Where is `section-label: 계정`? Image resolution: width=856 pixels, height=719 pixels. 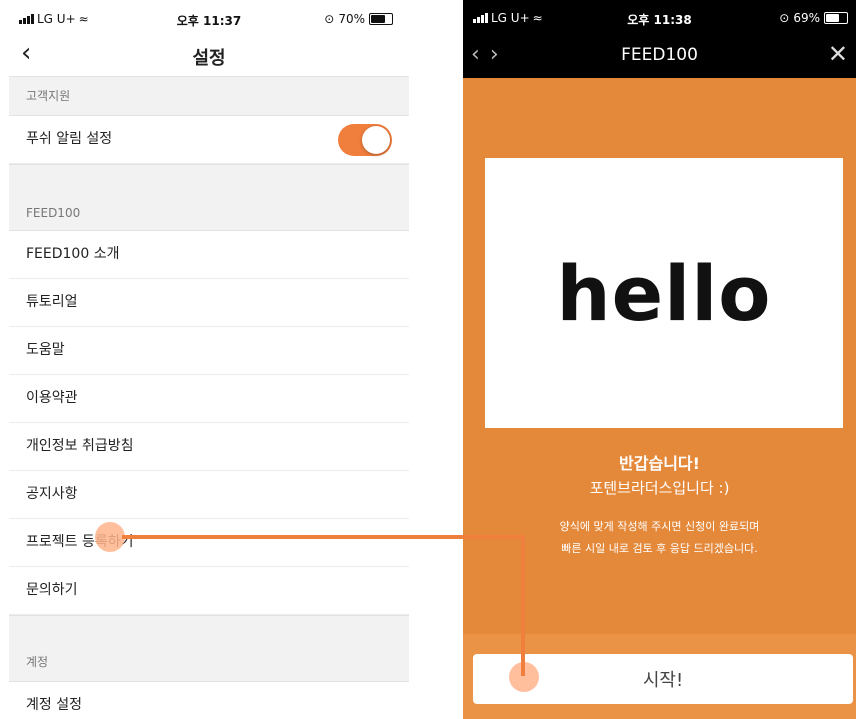 section-label: 계정 is located at coordinates (37, 662).